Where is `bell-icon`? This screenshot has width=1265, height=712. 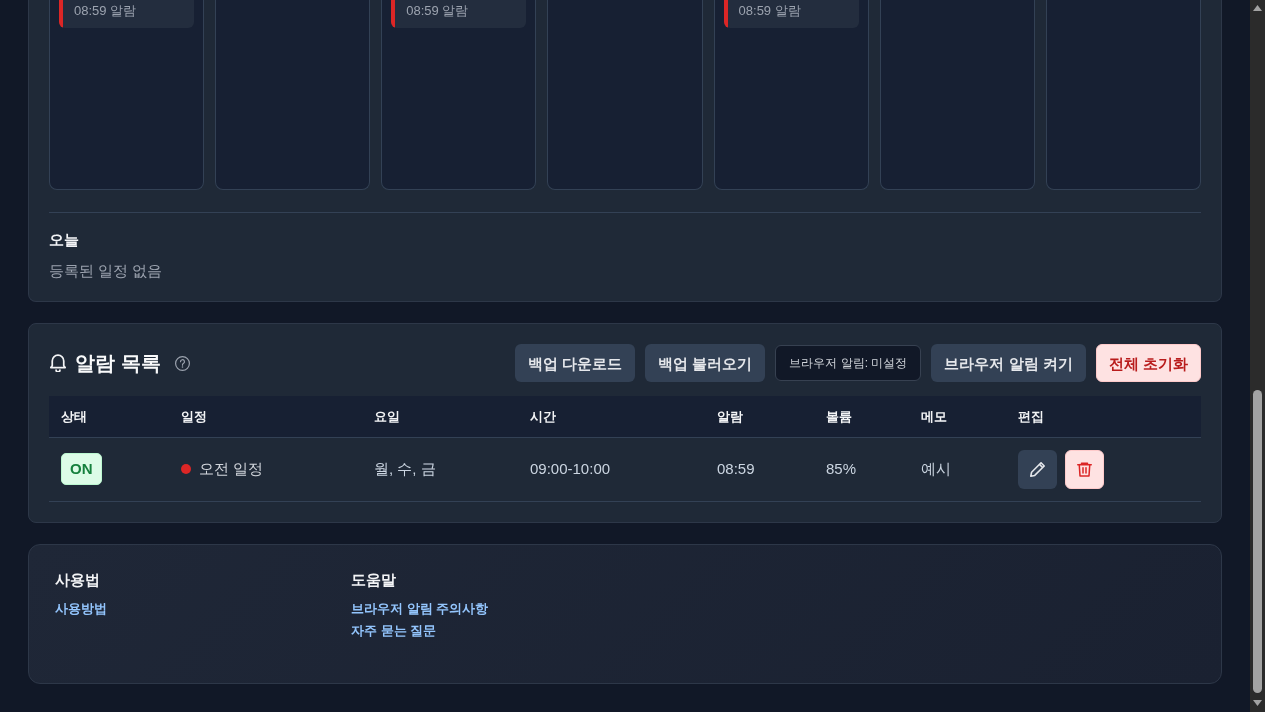
bell-icon is located at coordinates (58, 363).